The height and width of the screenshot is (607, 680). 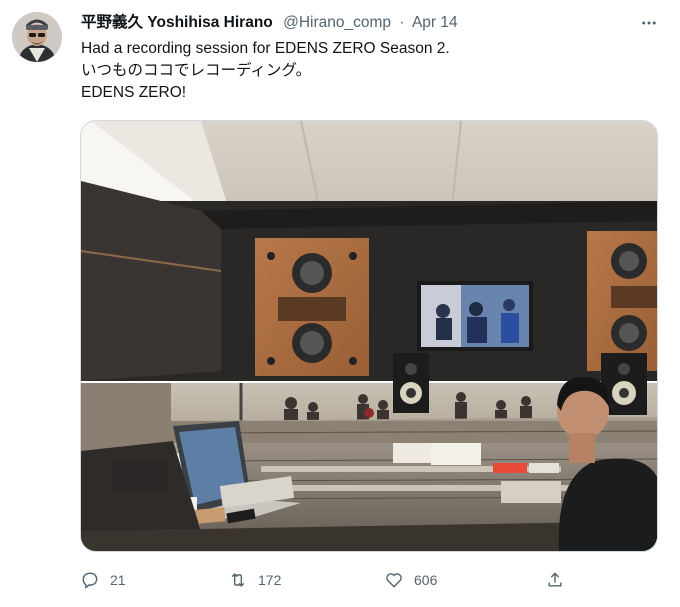 I want to click on tweet-date: Apr 14, so click(x=435, y=22).